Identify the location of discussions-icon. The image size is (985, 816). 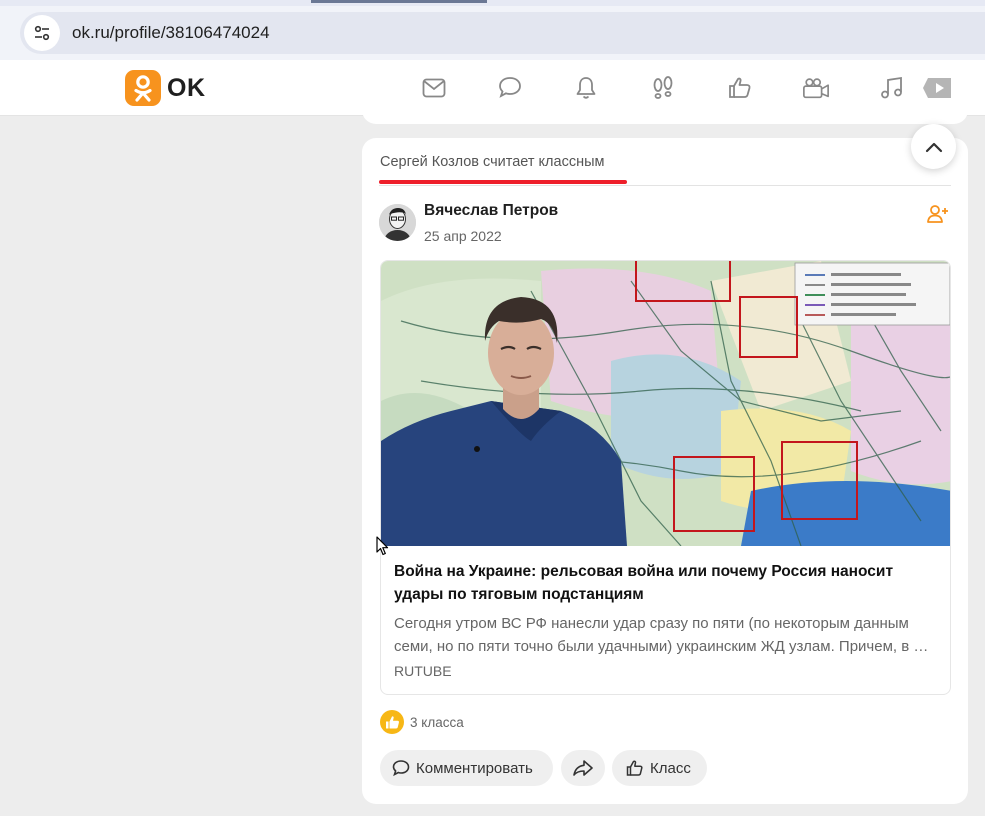
(510, 88).